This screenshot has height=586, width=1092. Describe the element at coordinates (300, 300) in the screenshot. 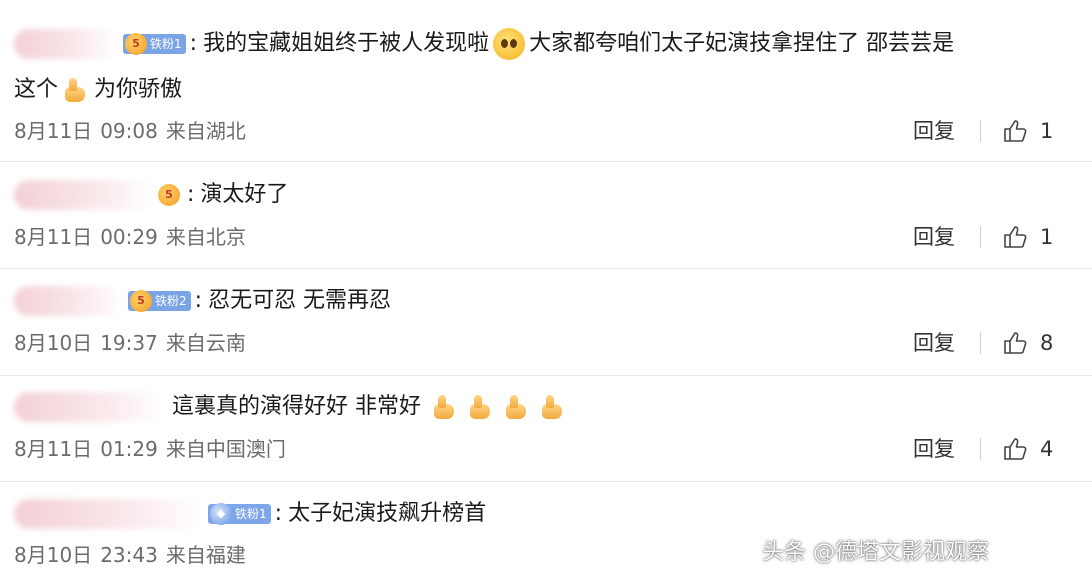

I see `comment-text: 忍无可忍 无需再忍` at that location.